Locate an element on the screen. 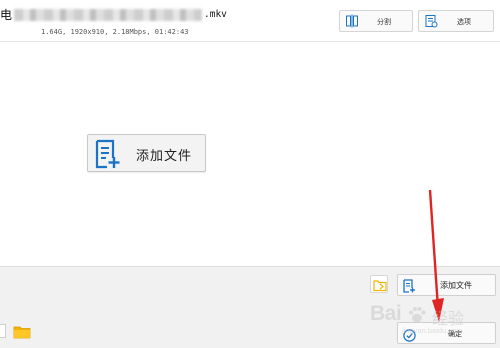 The height and width of the screenshot is (348, 500). add-file-button-small: 添加文件 is located at coordinates (446, 285).